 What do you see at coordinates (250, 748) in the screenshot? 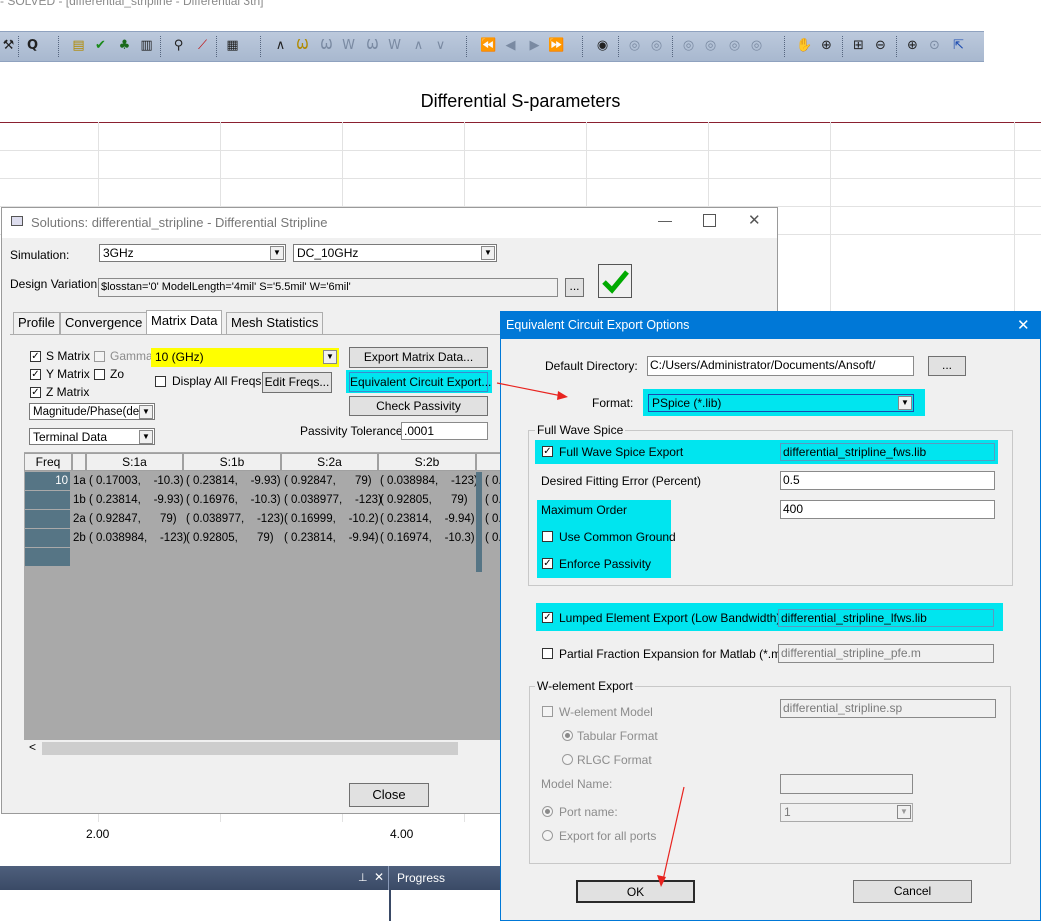
I see `scrollbar-thumb` at bounding box center [250, 748].